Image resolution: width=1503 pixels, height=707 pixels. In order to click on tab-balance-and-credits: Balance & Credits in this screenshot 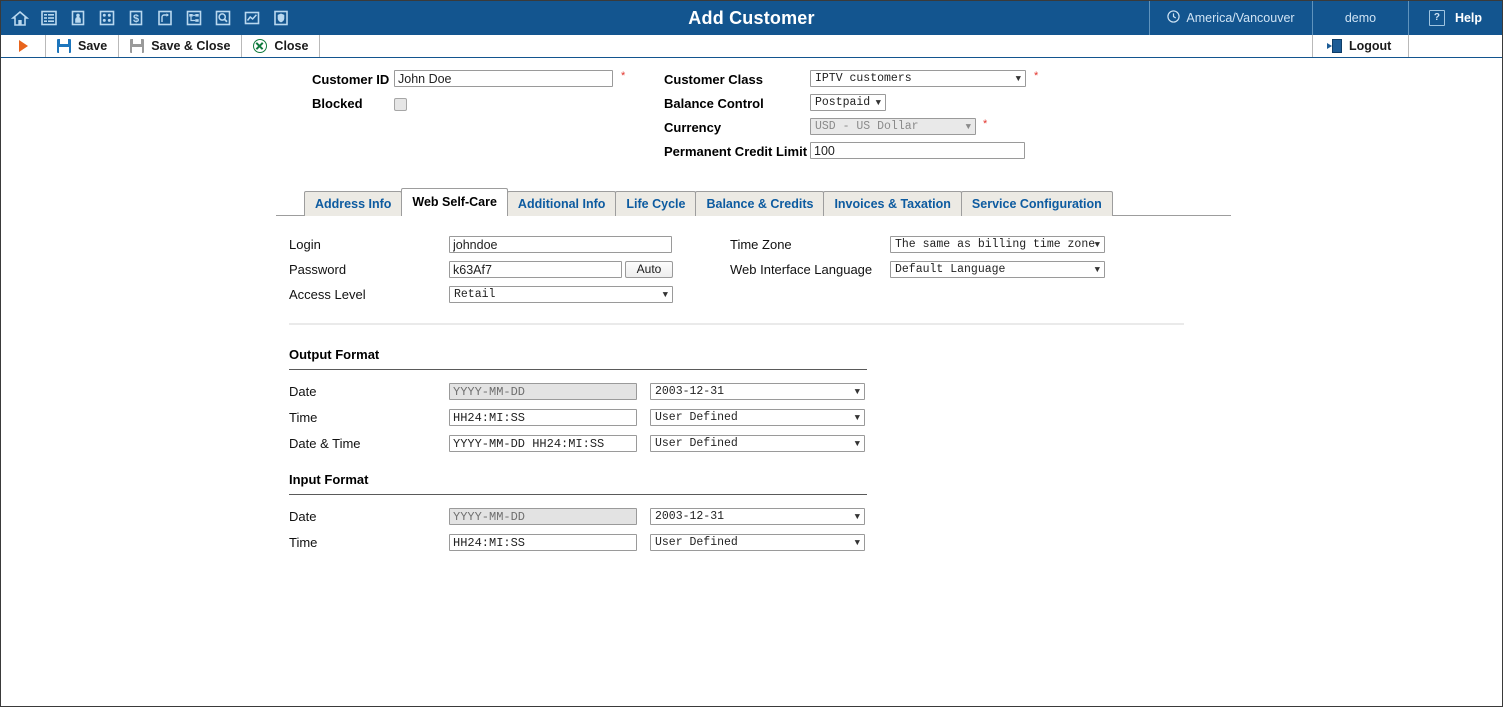, I will do `click(760, 203)`.